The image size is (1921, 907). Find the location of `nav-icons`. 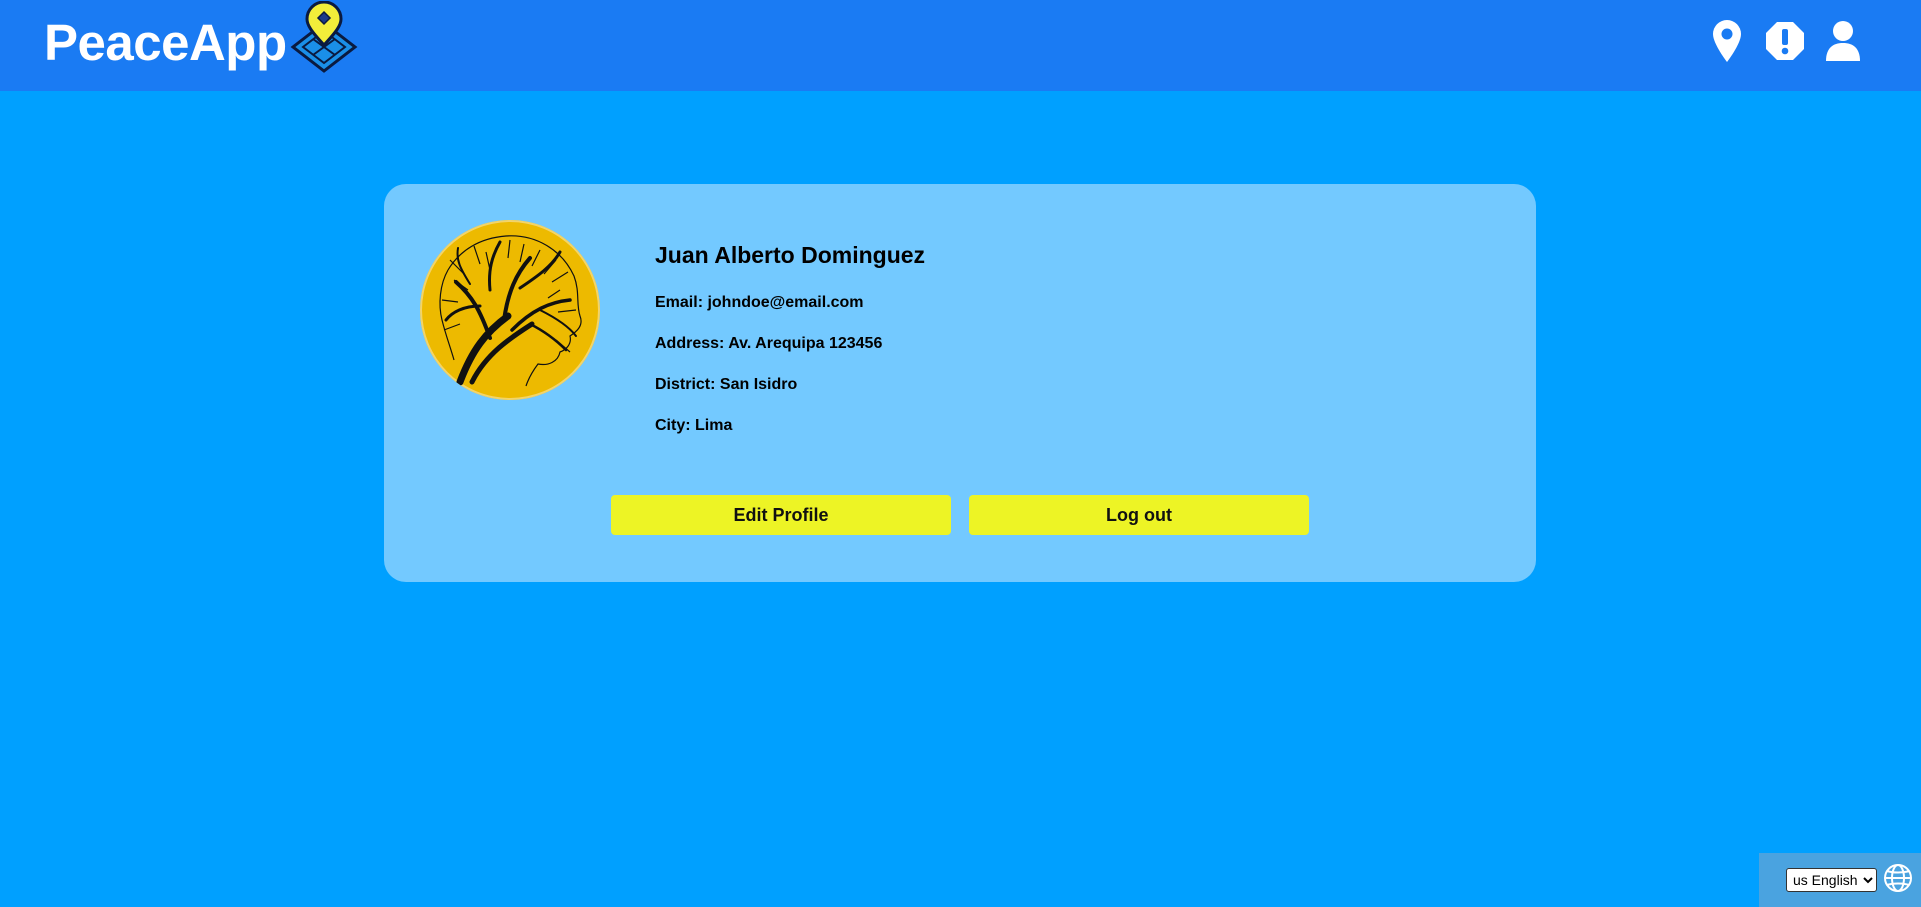

nav-icons is located at coordinates (1776, 41).